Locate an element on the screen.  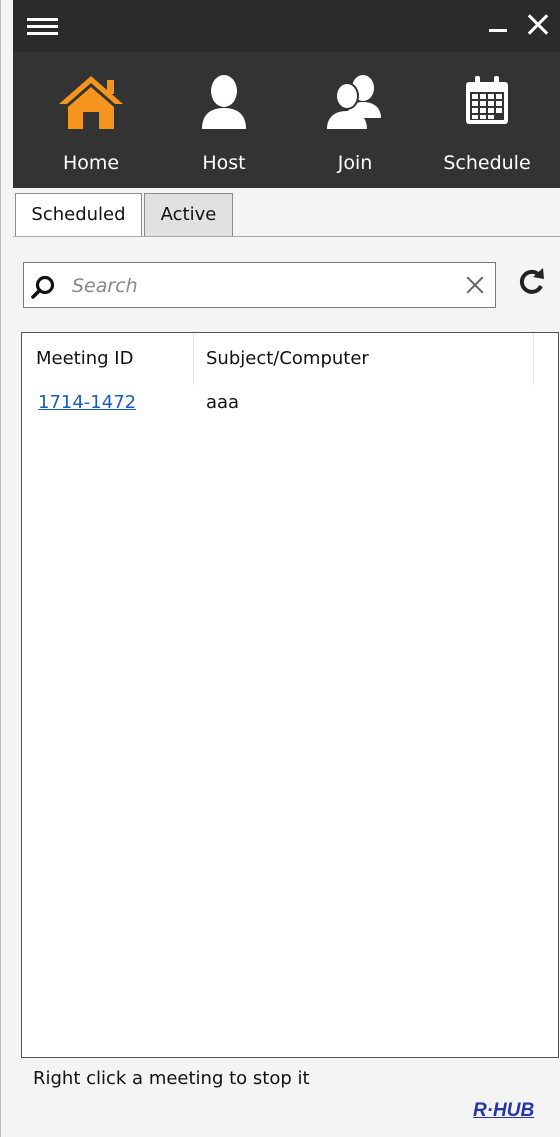
toolbar-label-schedule: Schedule is located at coordinates (487, 163).